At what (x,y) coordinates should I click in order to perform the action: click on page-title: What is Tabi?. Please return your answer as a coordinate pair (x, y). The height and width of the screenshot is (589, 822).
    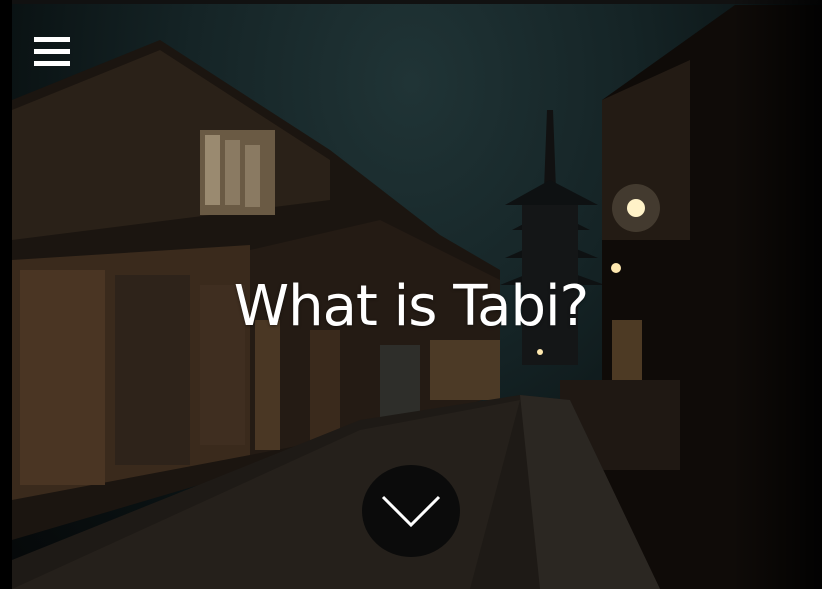
    Looking at the image, I should click on (411, 306).